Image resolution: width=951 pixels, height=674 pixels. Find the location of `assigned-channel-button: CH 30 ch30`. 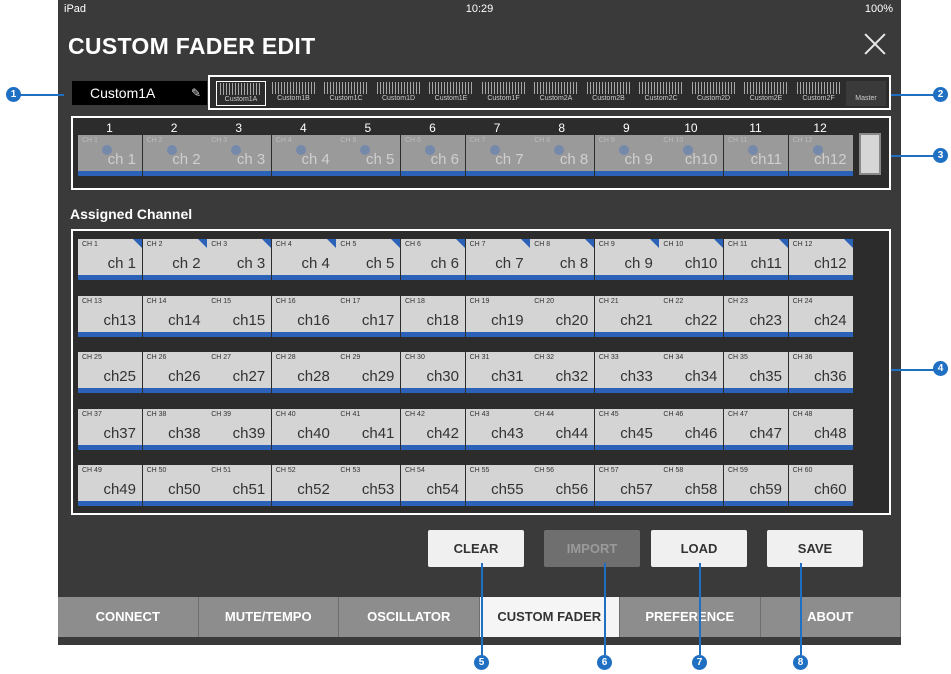

assigned-channel-button: CH 30 ch30 is located at coordinates (433, 372).